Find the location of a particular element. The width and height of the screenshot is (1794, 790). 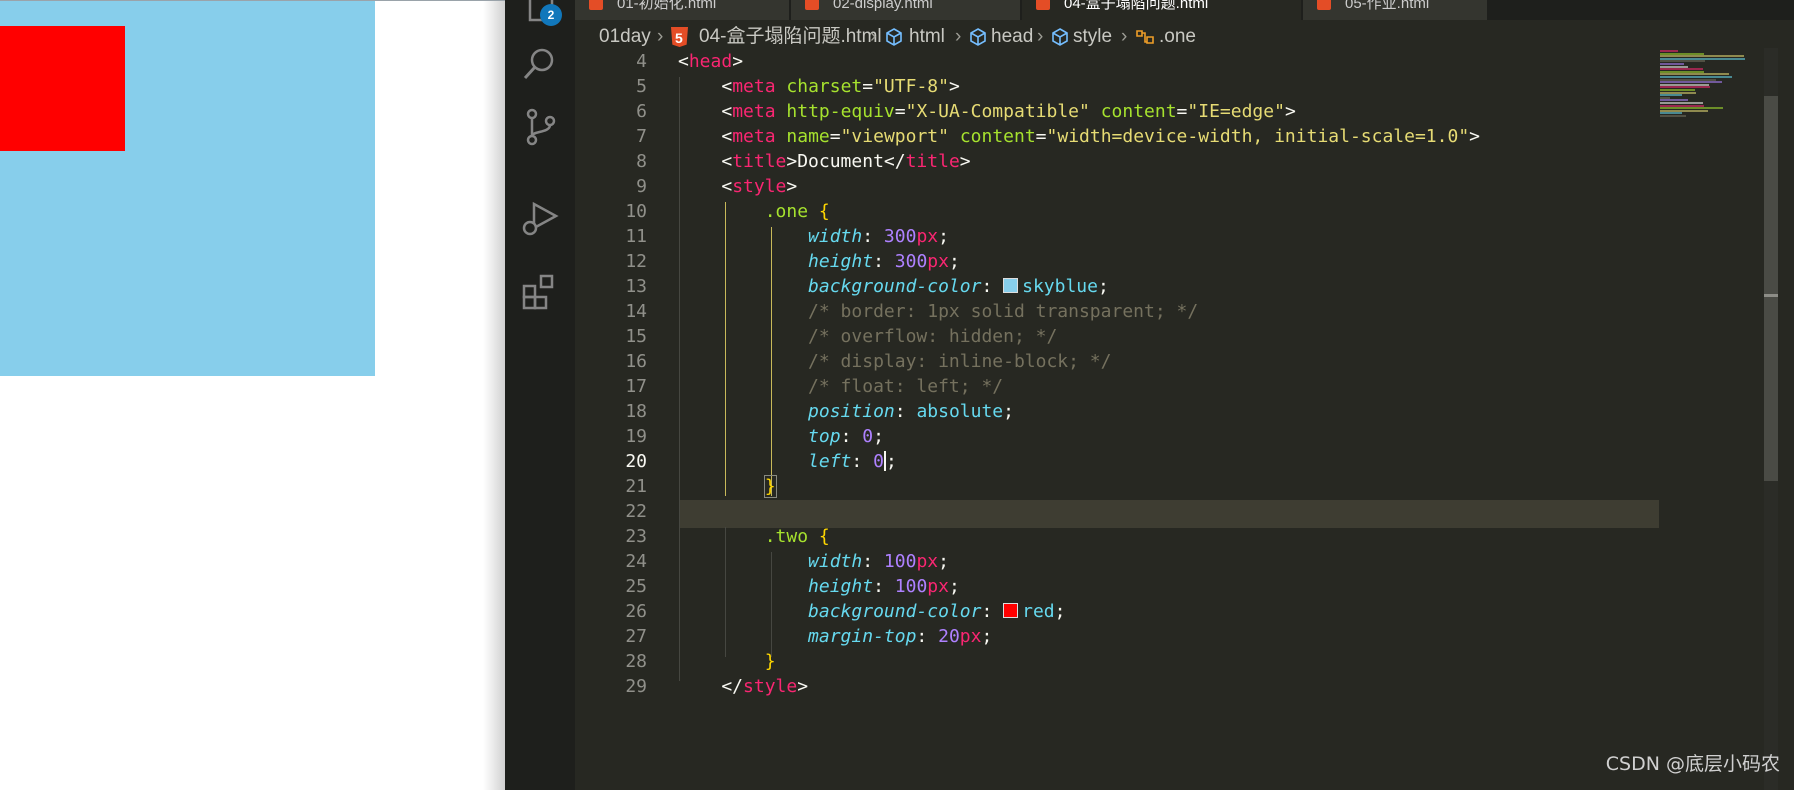

code-line: 25 height: 100px; is located at coordinates (1144, 587).